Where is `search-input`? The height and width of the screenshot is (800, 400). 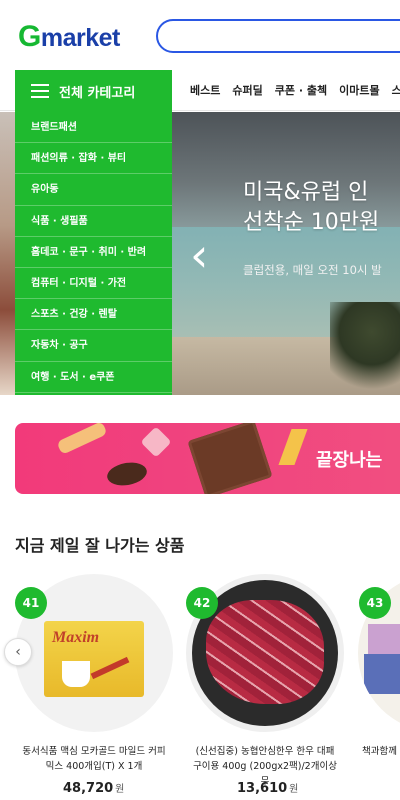 search-input is located at coordinates (278, 36).